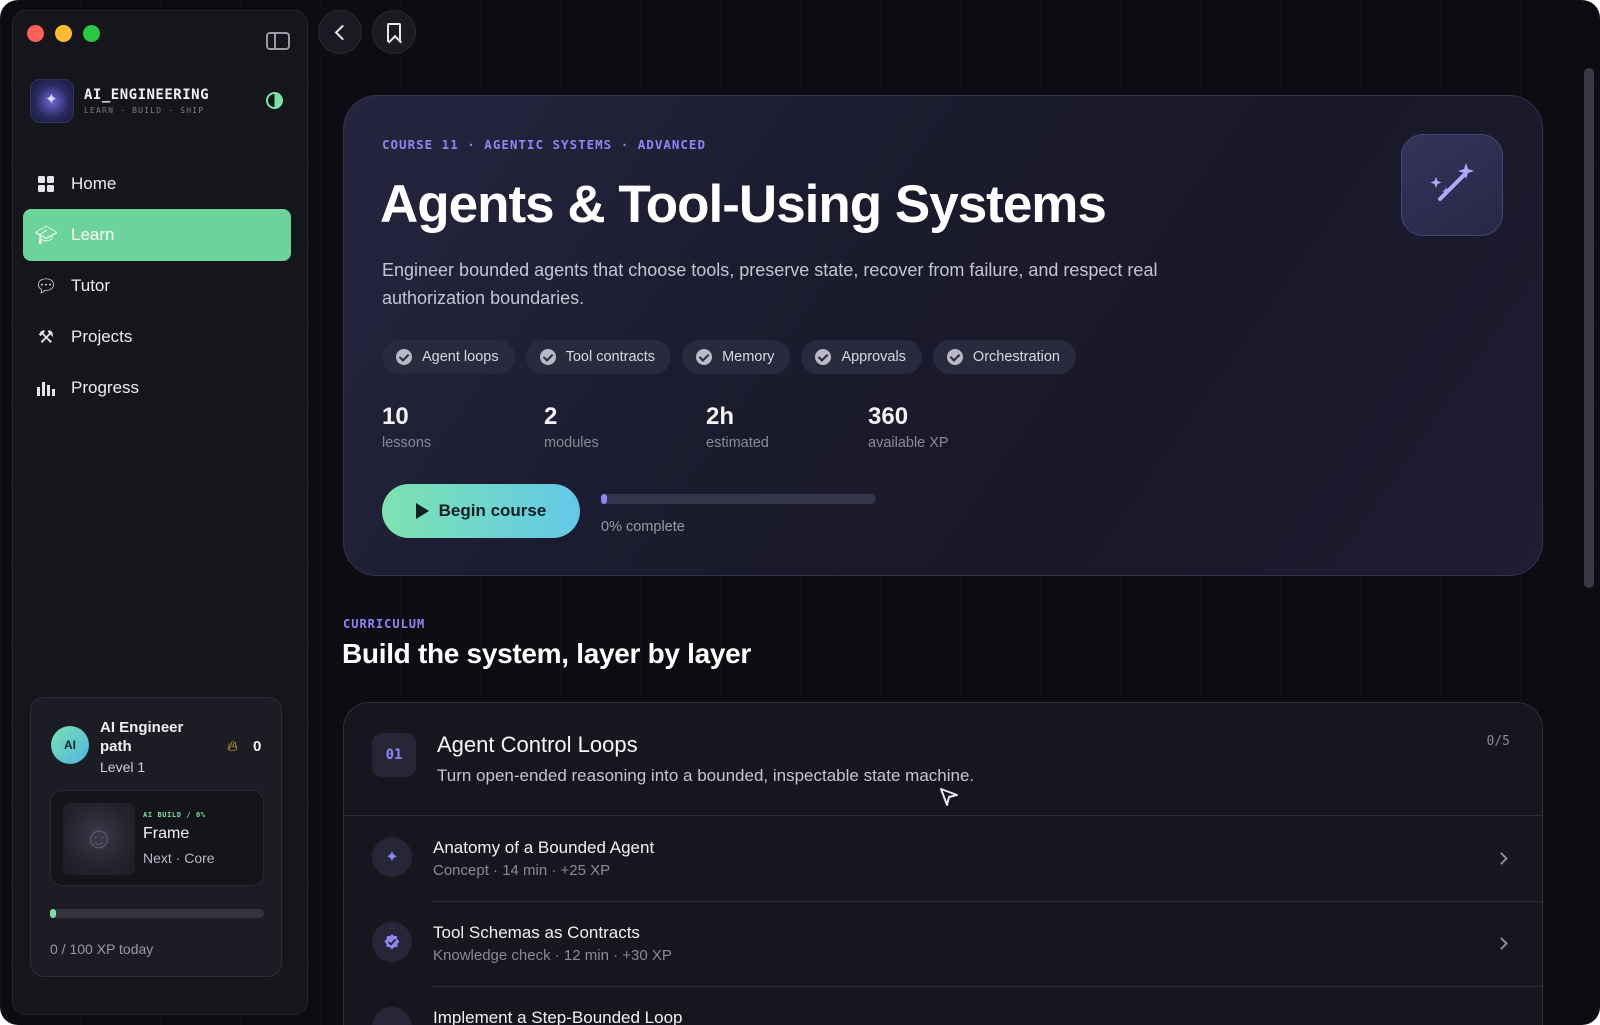 The height and width of the screenshot is (1025, 1600). What do you see at coordinates (558, 1016) in the screenshot?
I see `lesson-title: Implement a Step-Bounded Loop` at bounding box center [558, 1016].